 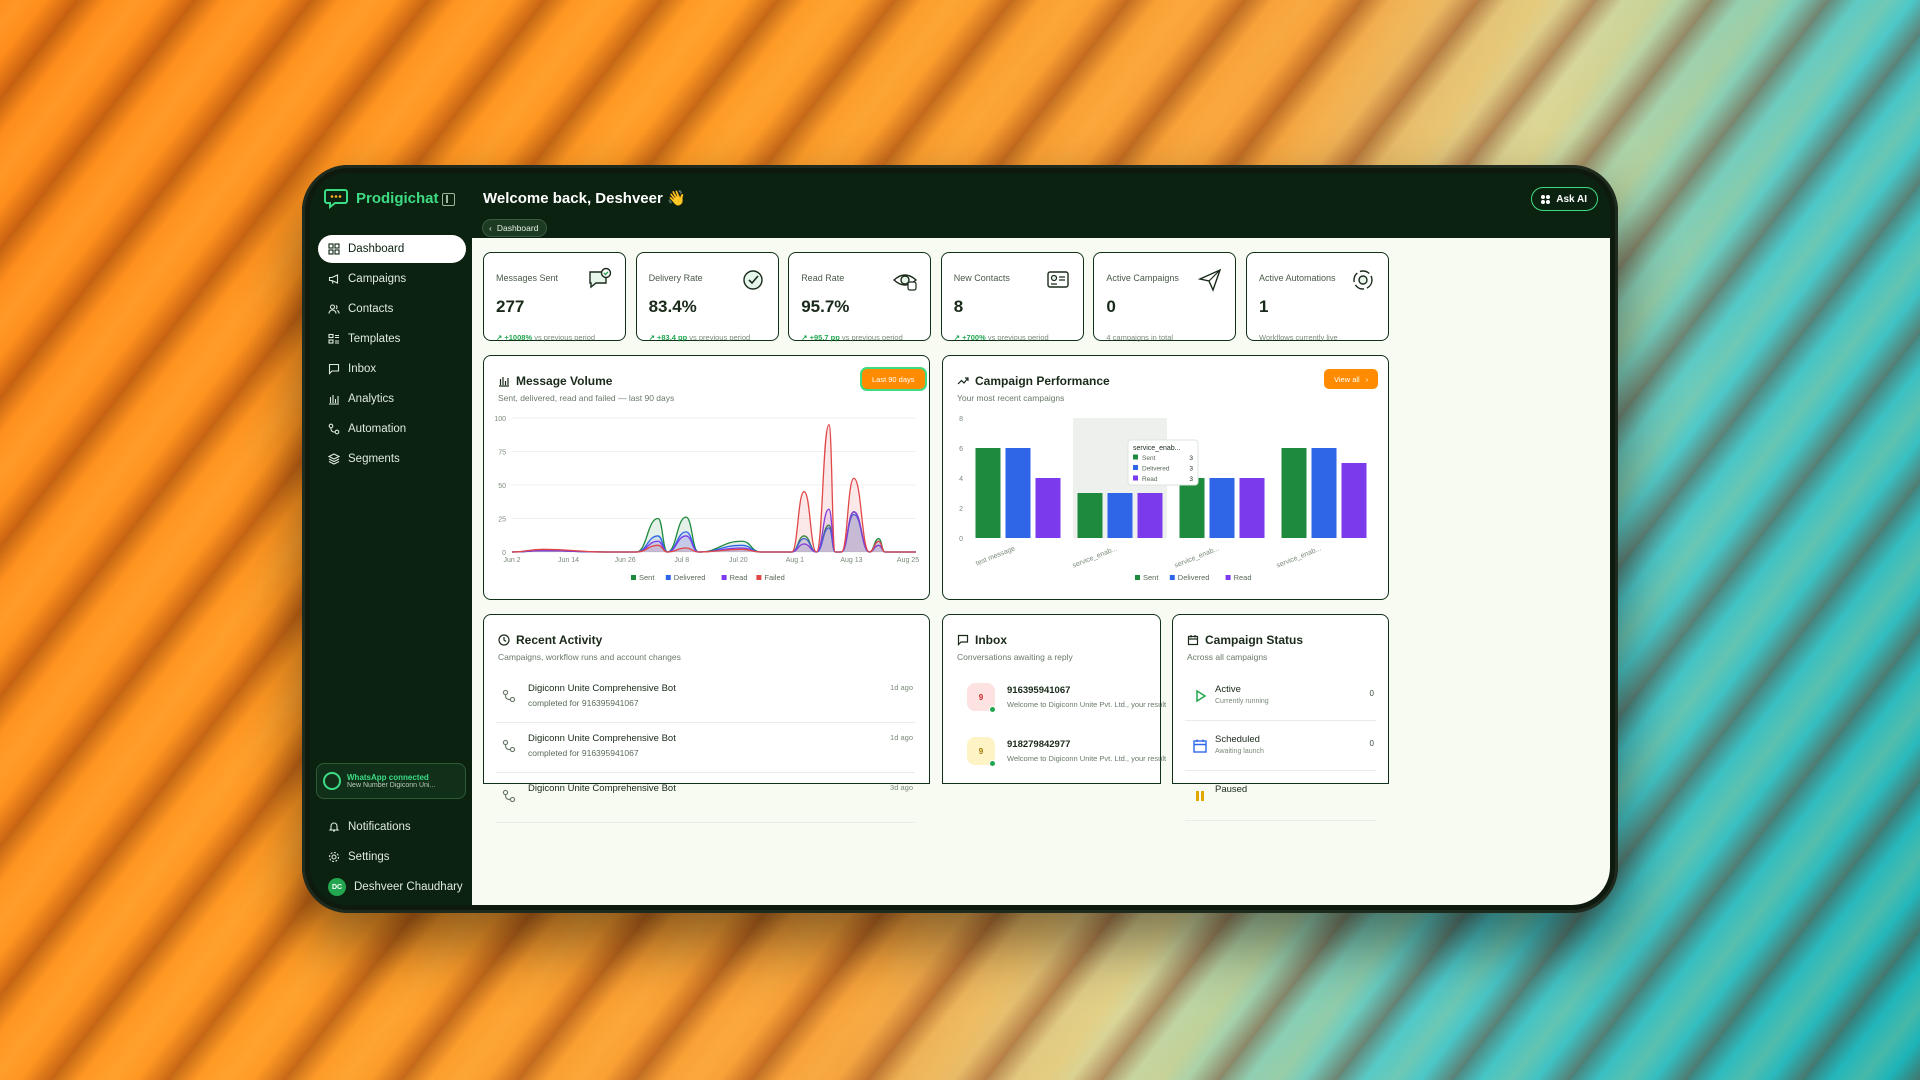 I want to click on status-item-active: Active Currently running 0, so click(x=1280, y=697).